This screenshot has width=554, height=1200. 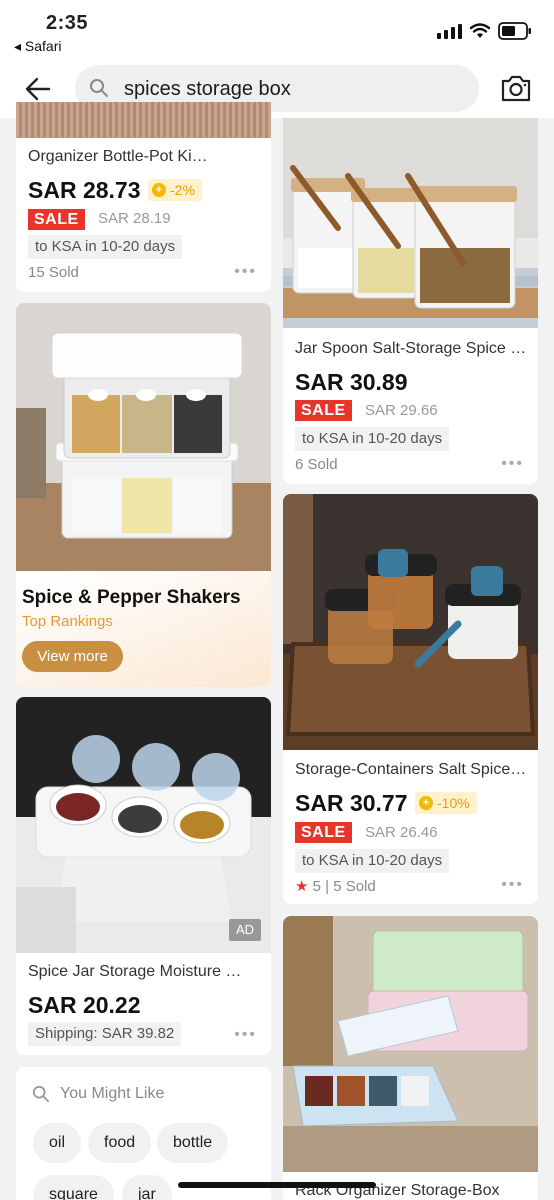 What do you see at coordinates (351, 382) in the screenshot?
I see `product-price: SAR 30.89` at bounding box center [351, 382].